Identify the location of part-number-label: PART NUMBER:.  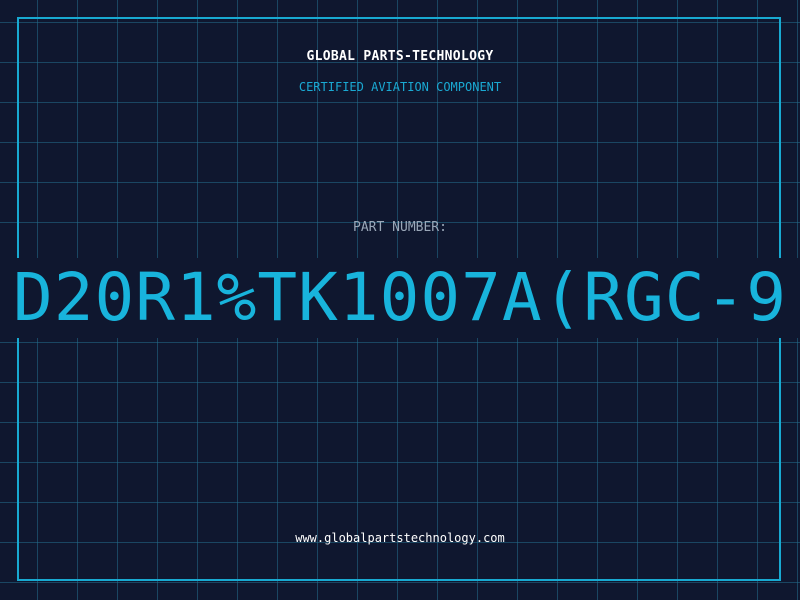
(400, 227).